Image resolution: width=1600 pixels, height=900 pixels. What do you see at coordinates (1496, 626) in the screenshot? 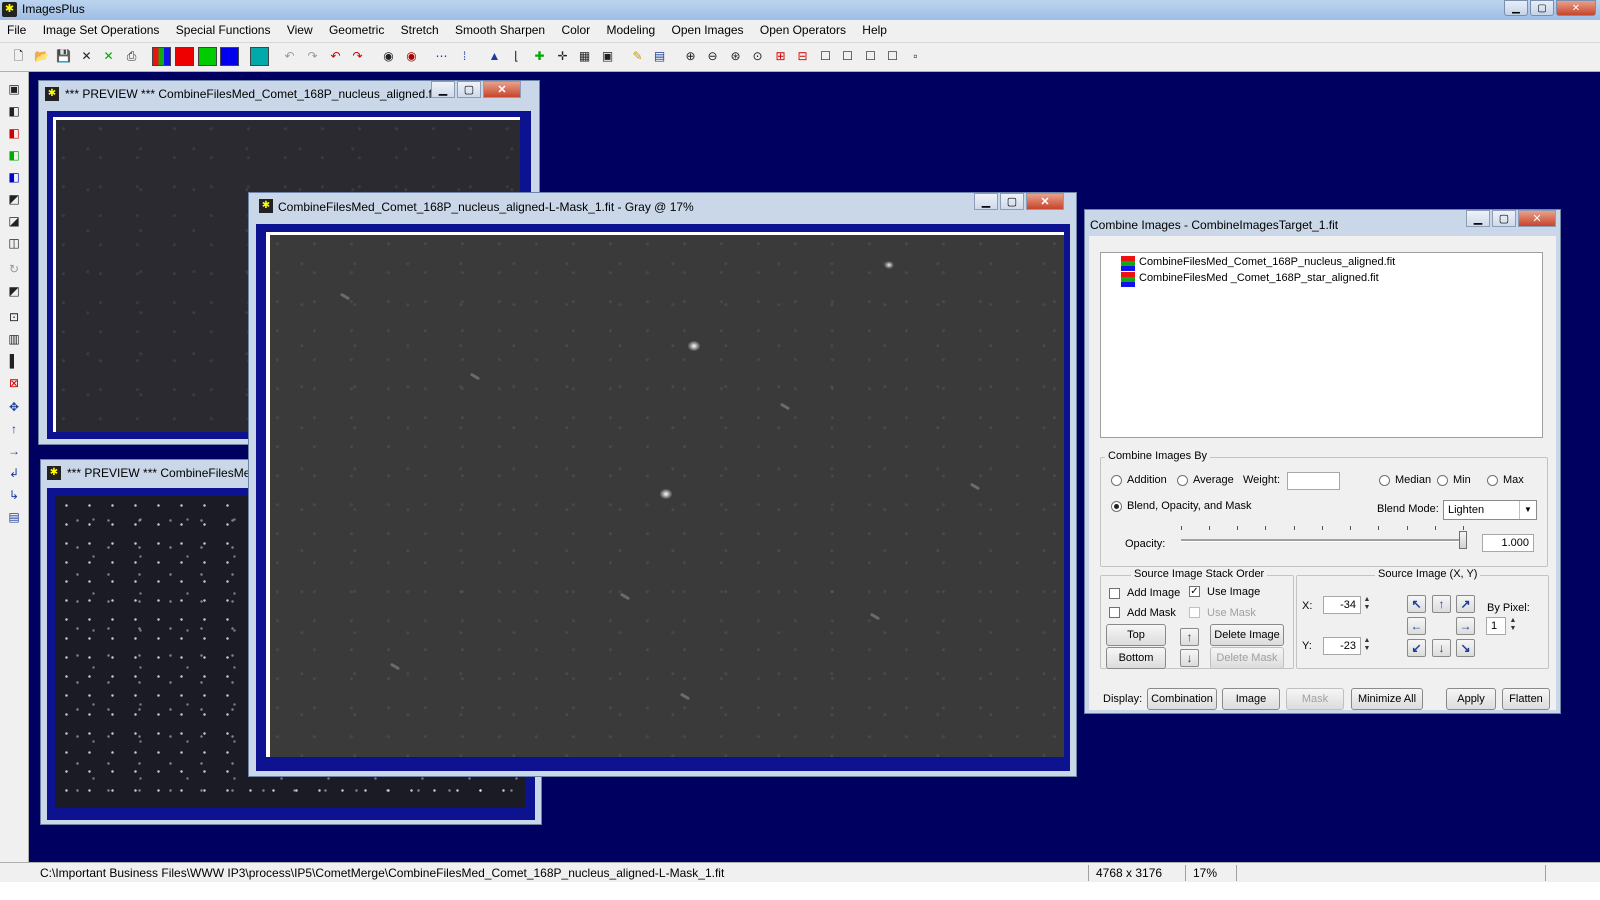
I see `by-pixel-field: 1` at bounding box center [1496, 626].